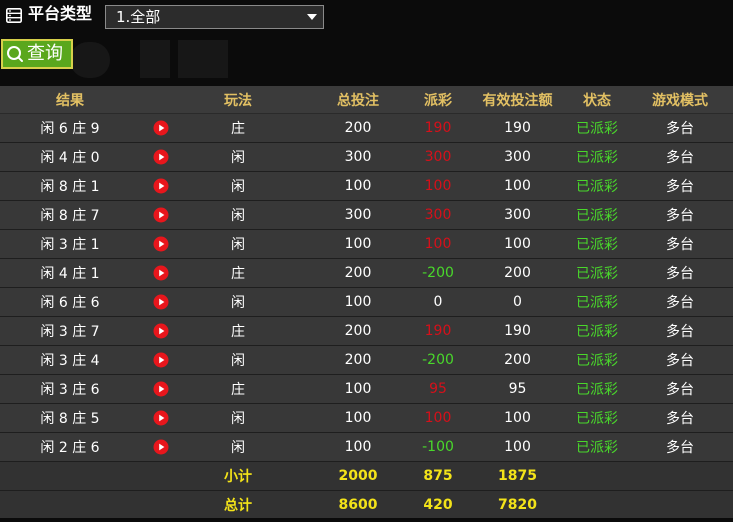  Describe the element at coordinates (70, 419) in the screenshot. I see `cell-result: 闲 8 庄 5` at that location.